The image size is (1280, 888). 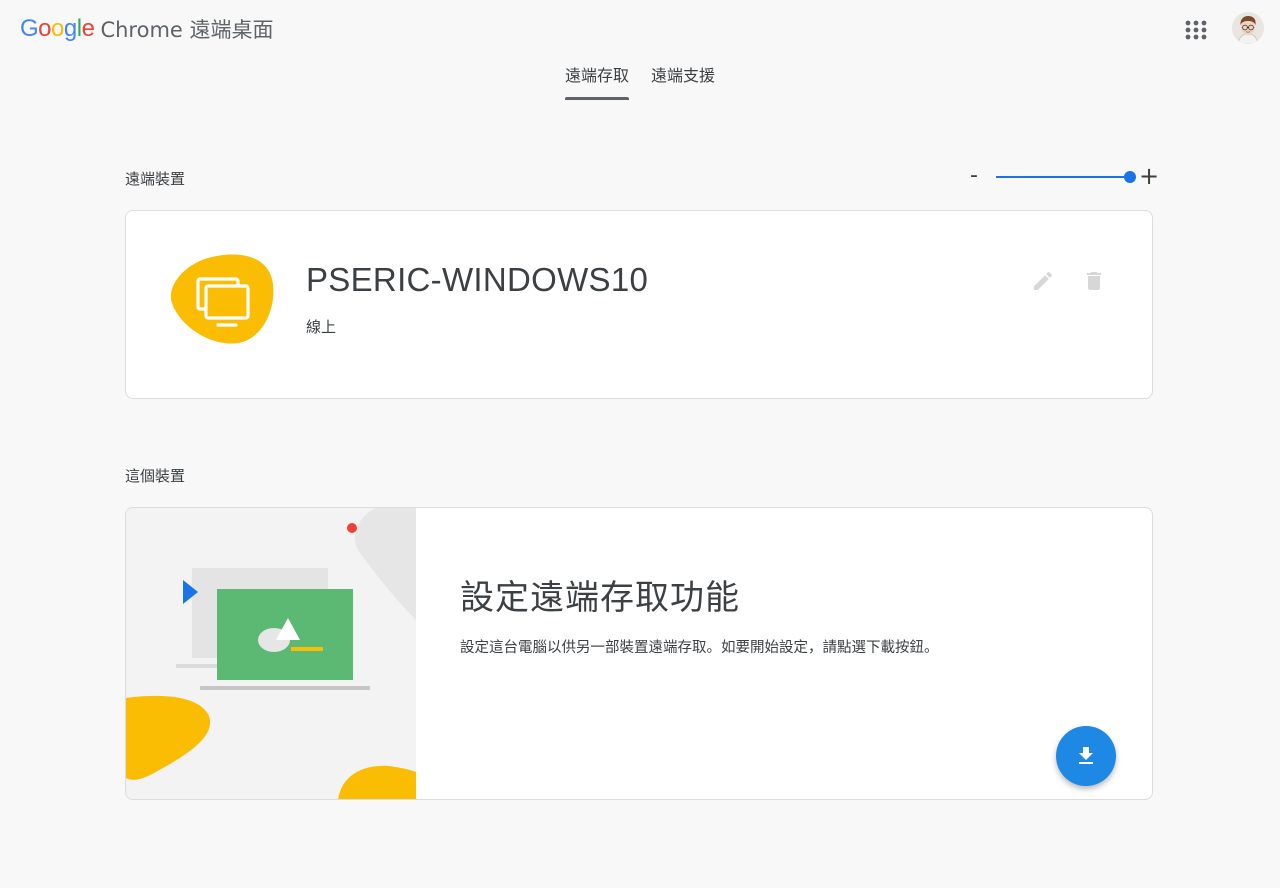 What do you see at coordinates (70, 28) in the screenshot?
I see `logo-letter: g` at bounding box center [70, 28].